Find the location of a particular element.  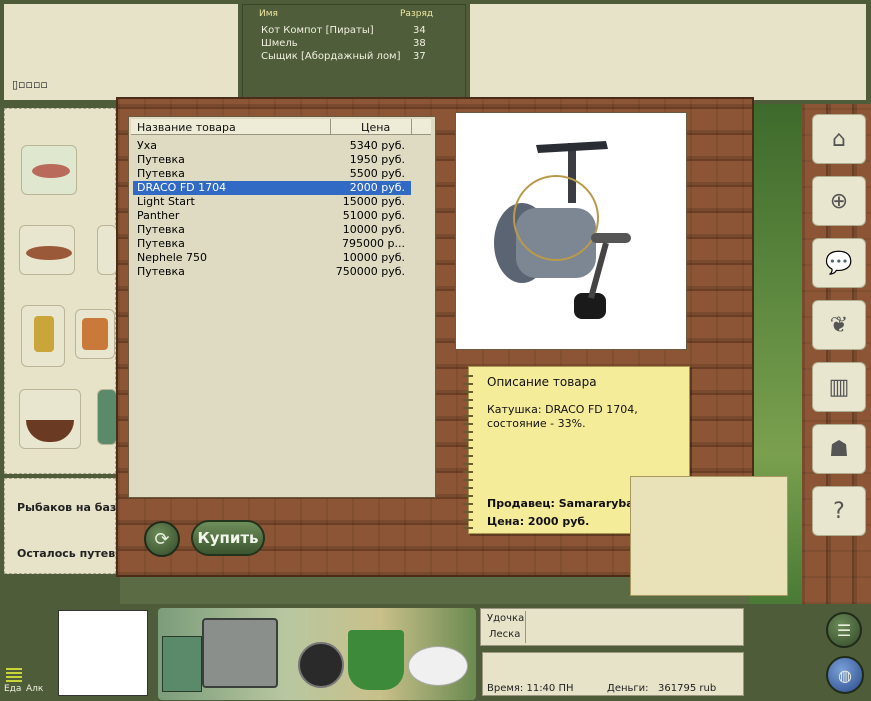

product-image-panel is located at coordinates (571, 231).